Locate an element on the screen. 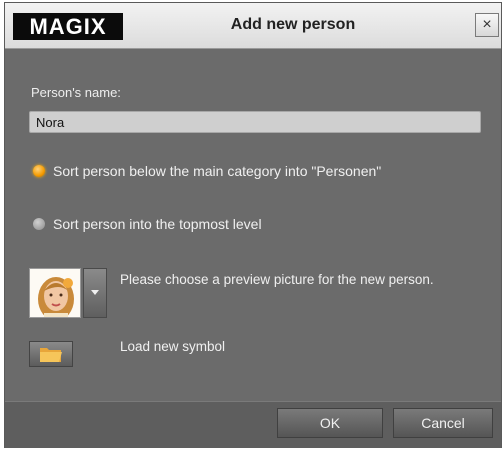 The image size is (502, 450). title-bar: MAGIX Add new person × is located at coordinates (253, 26).